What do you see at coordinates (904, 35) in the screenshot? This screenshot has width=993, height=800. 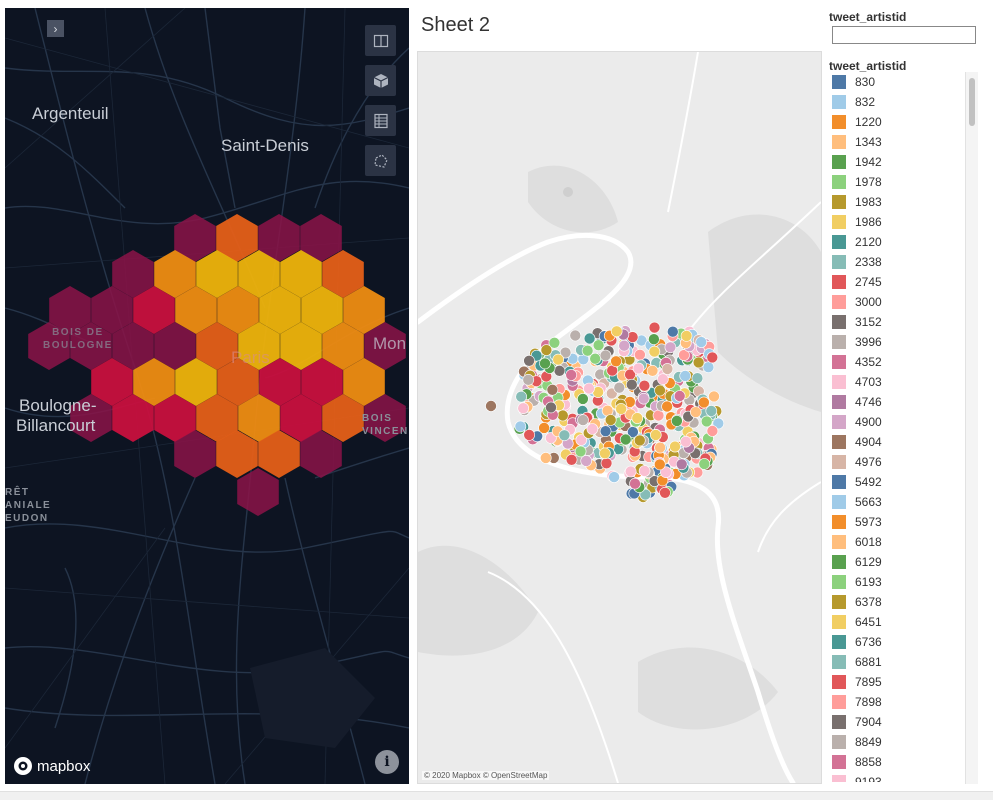 I see `artist-filter-input` at bounding box center [904, 35].